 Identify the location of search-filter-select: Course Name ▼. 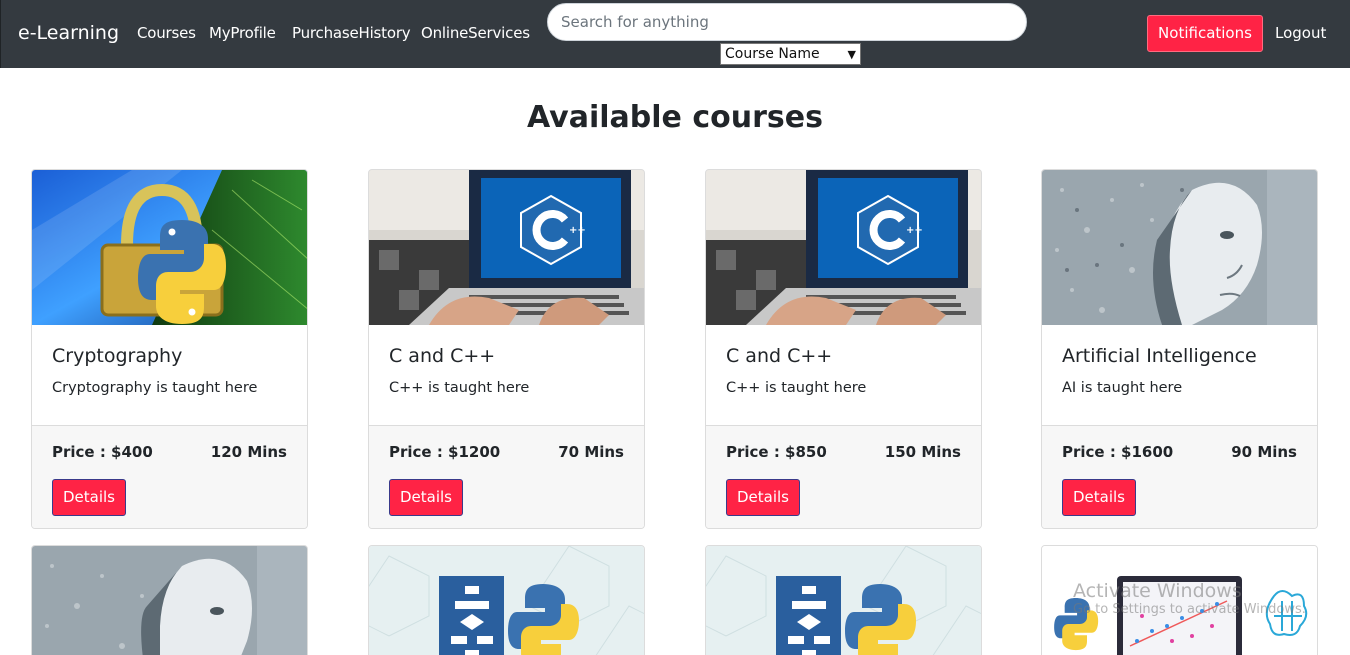
(790, 54).